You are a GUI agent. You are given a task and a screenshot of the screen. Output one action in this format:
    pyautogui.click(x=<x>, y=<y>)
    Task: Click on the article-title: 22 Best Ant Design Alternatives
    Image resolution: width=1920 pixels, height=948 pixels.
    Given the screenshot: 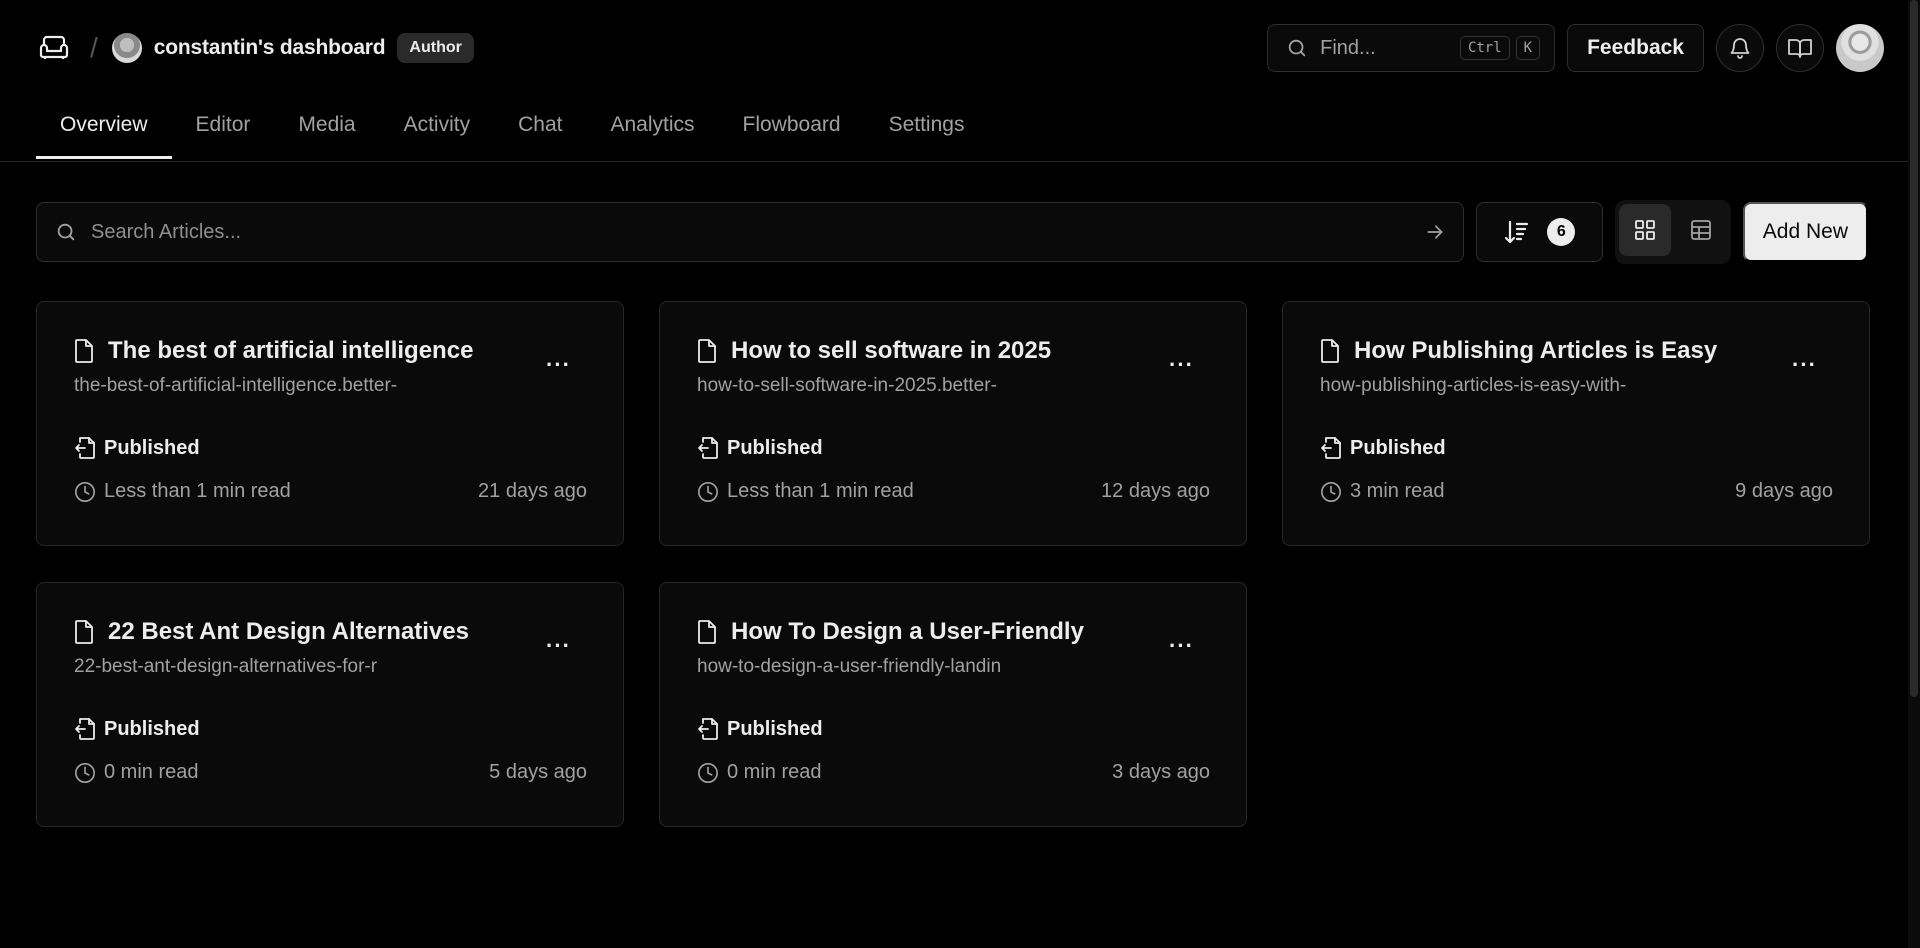 What is the action you would take?
    pyautogui.click(x=288, y=632)
    